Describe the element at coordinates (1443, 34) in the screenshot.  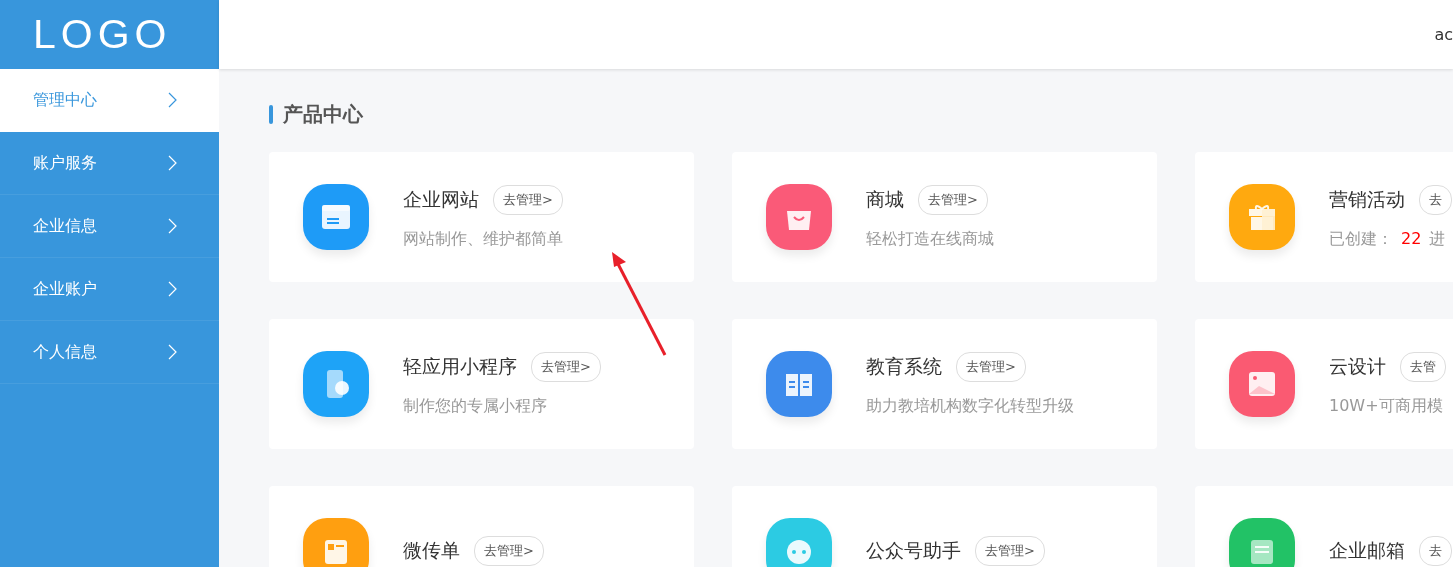
I see `user-name: ac` at that location.